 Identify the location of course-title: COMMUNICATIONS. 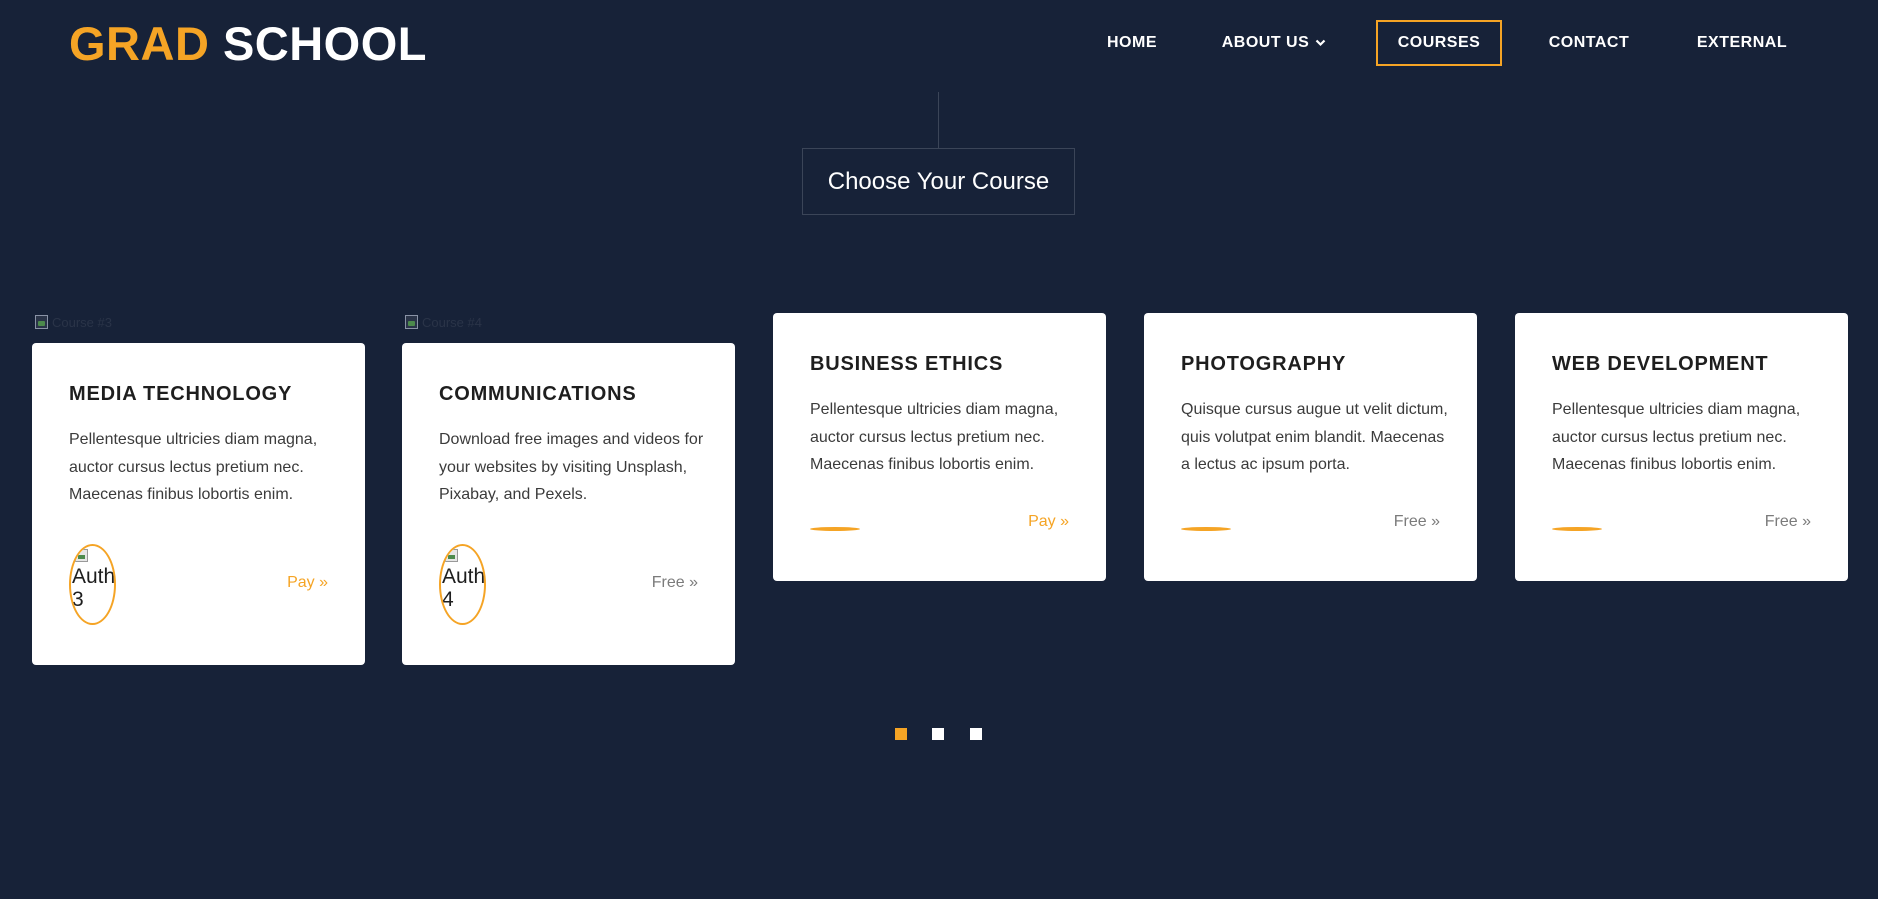
(538, 394).